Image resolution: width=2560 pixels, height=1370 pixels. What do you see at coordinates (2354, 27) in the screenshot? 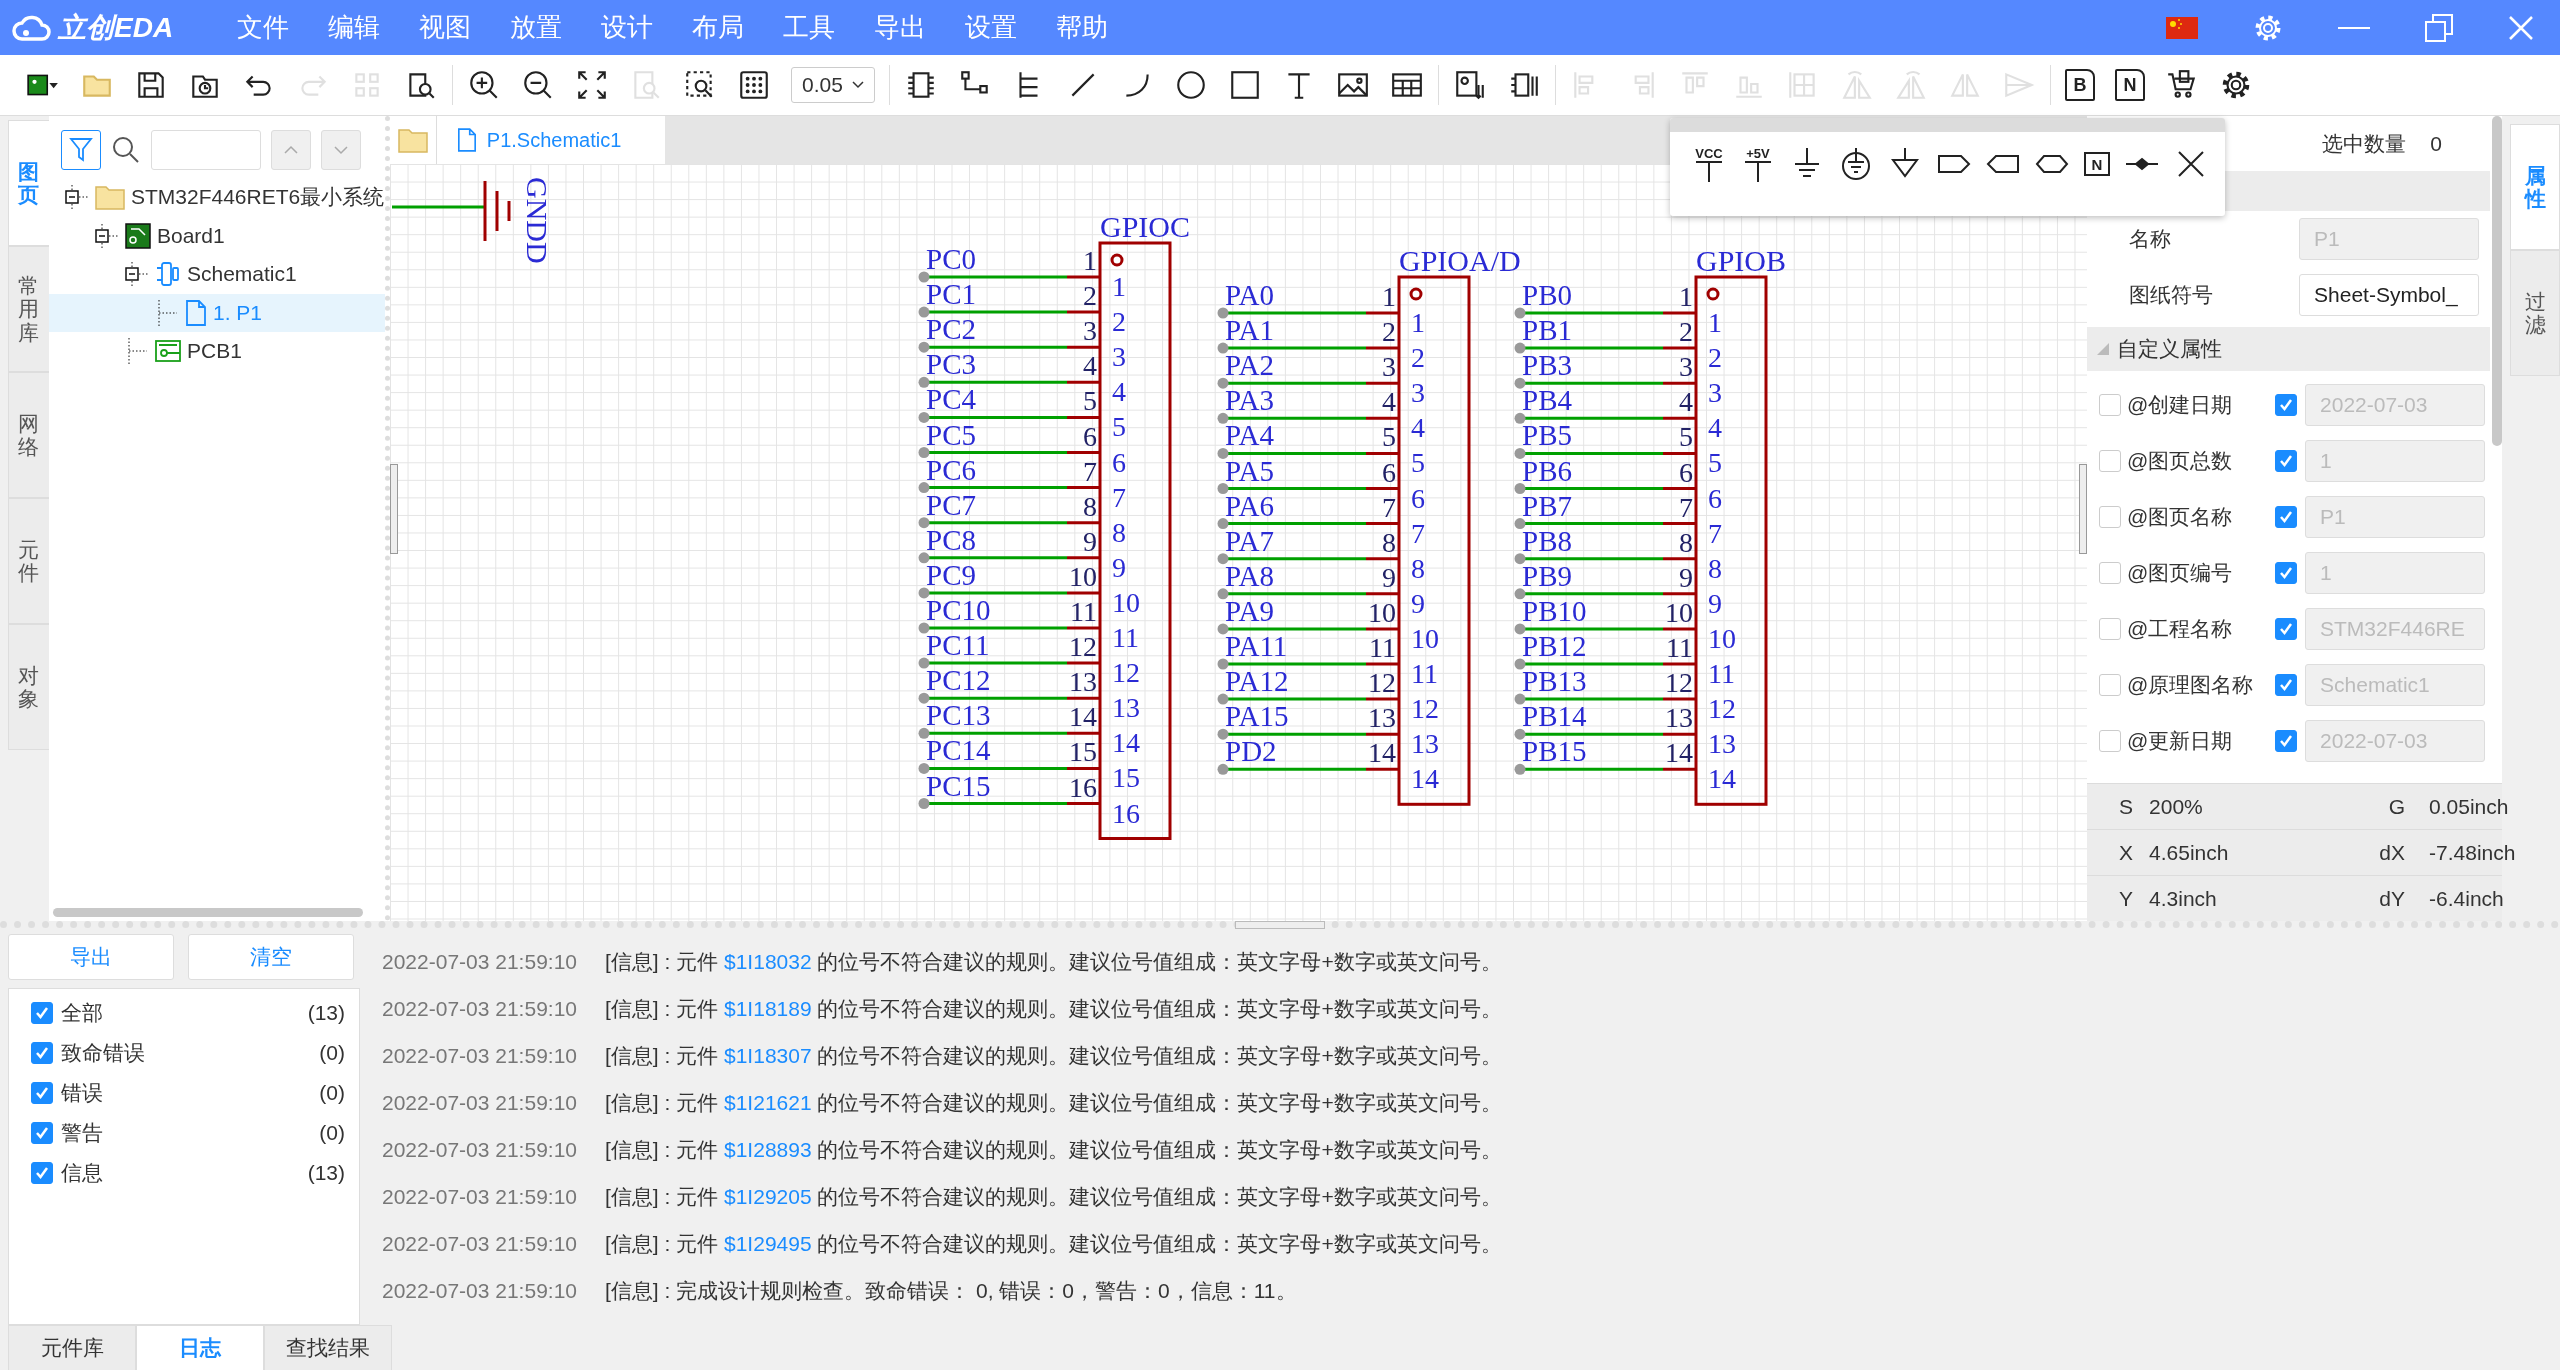
I see `minimize-icon` at bounding box center [2354, 27].